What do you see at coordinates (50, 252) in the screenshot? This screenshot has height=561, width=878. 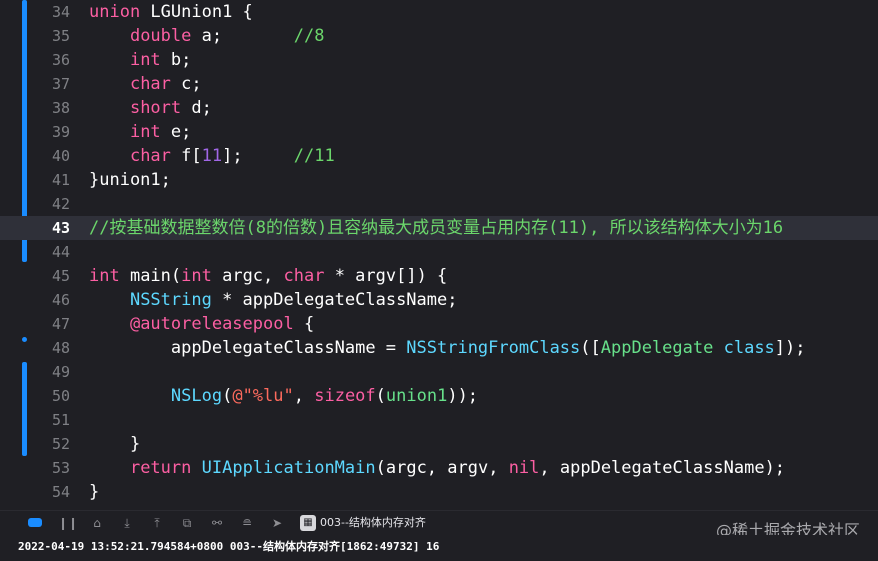 I see `line-number: 44` at bounding box center [50, 252].